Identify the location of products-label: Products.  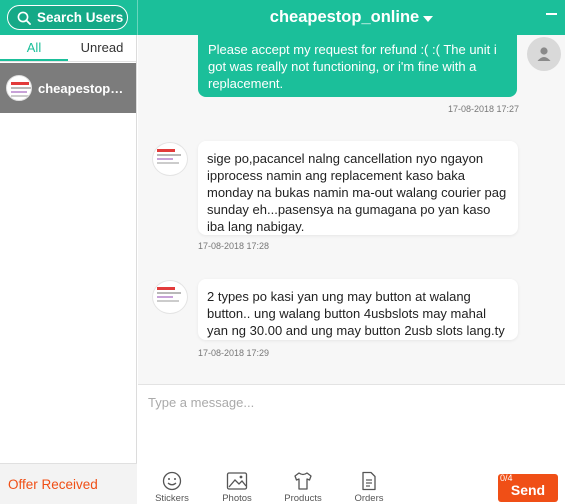
(303, 498).